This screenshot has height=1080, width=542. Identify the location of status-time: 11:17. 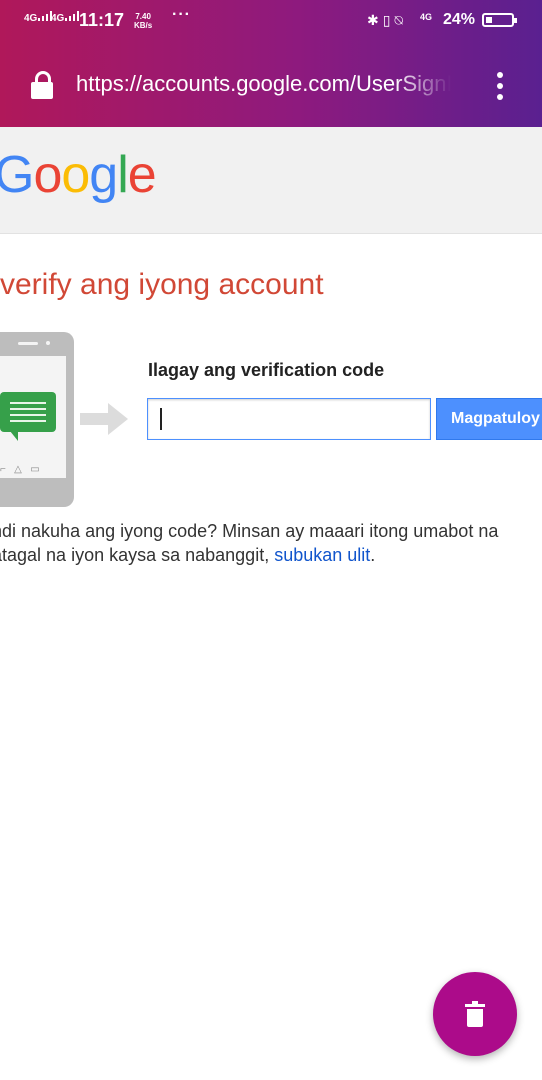
(102, 20).